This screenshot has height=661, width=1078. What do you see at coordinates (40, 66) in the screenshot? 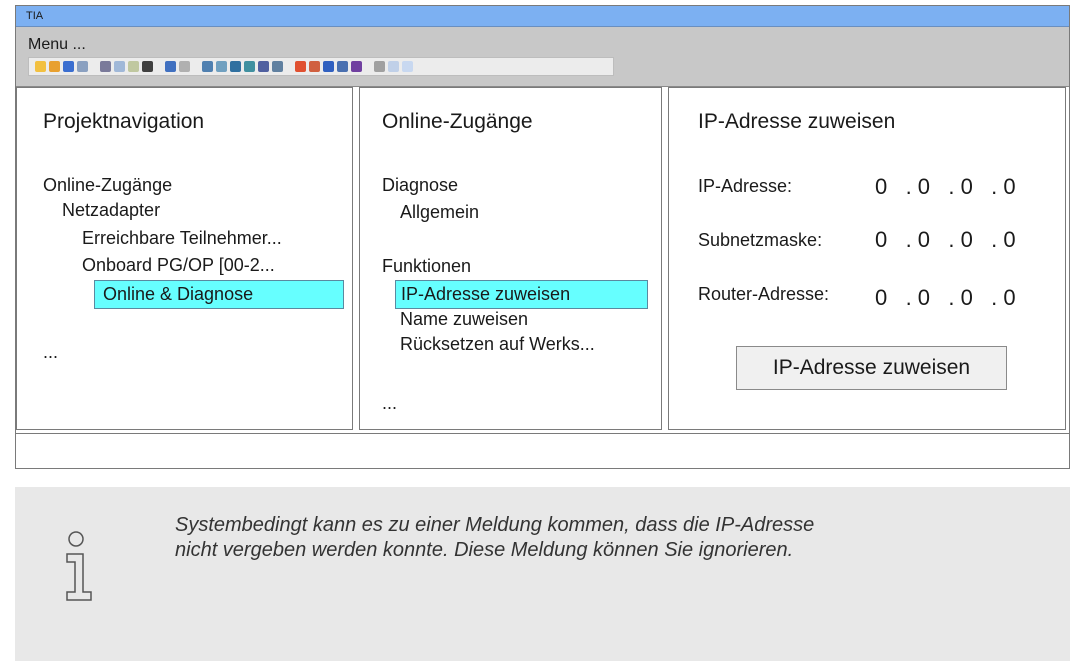
I see `new-project-icon` at bounding box center [40, 66].